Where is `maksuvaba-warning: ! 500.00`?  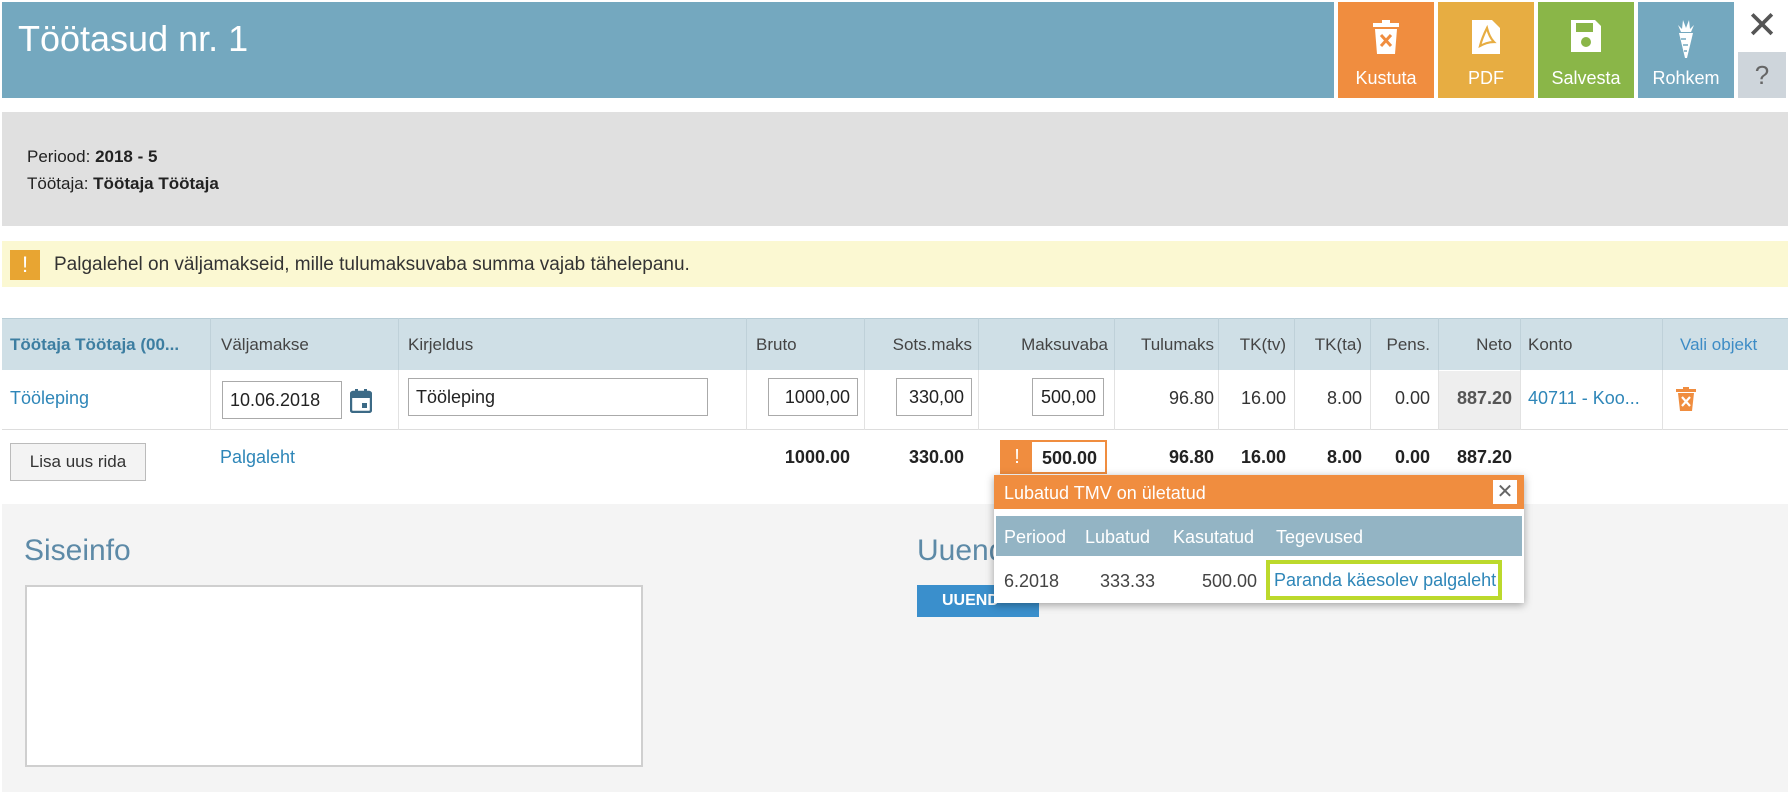
maksuvaba-warning: ! 500.00 is located at coordinates (1053, 457).